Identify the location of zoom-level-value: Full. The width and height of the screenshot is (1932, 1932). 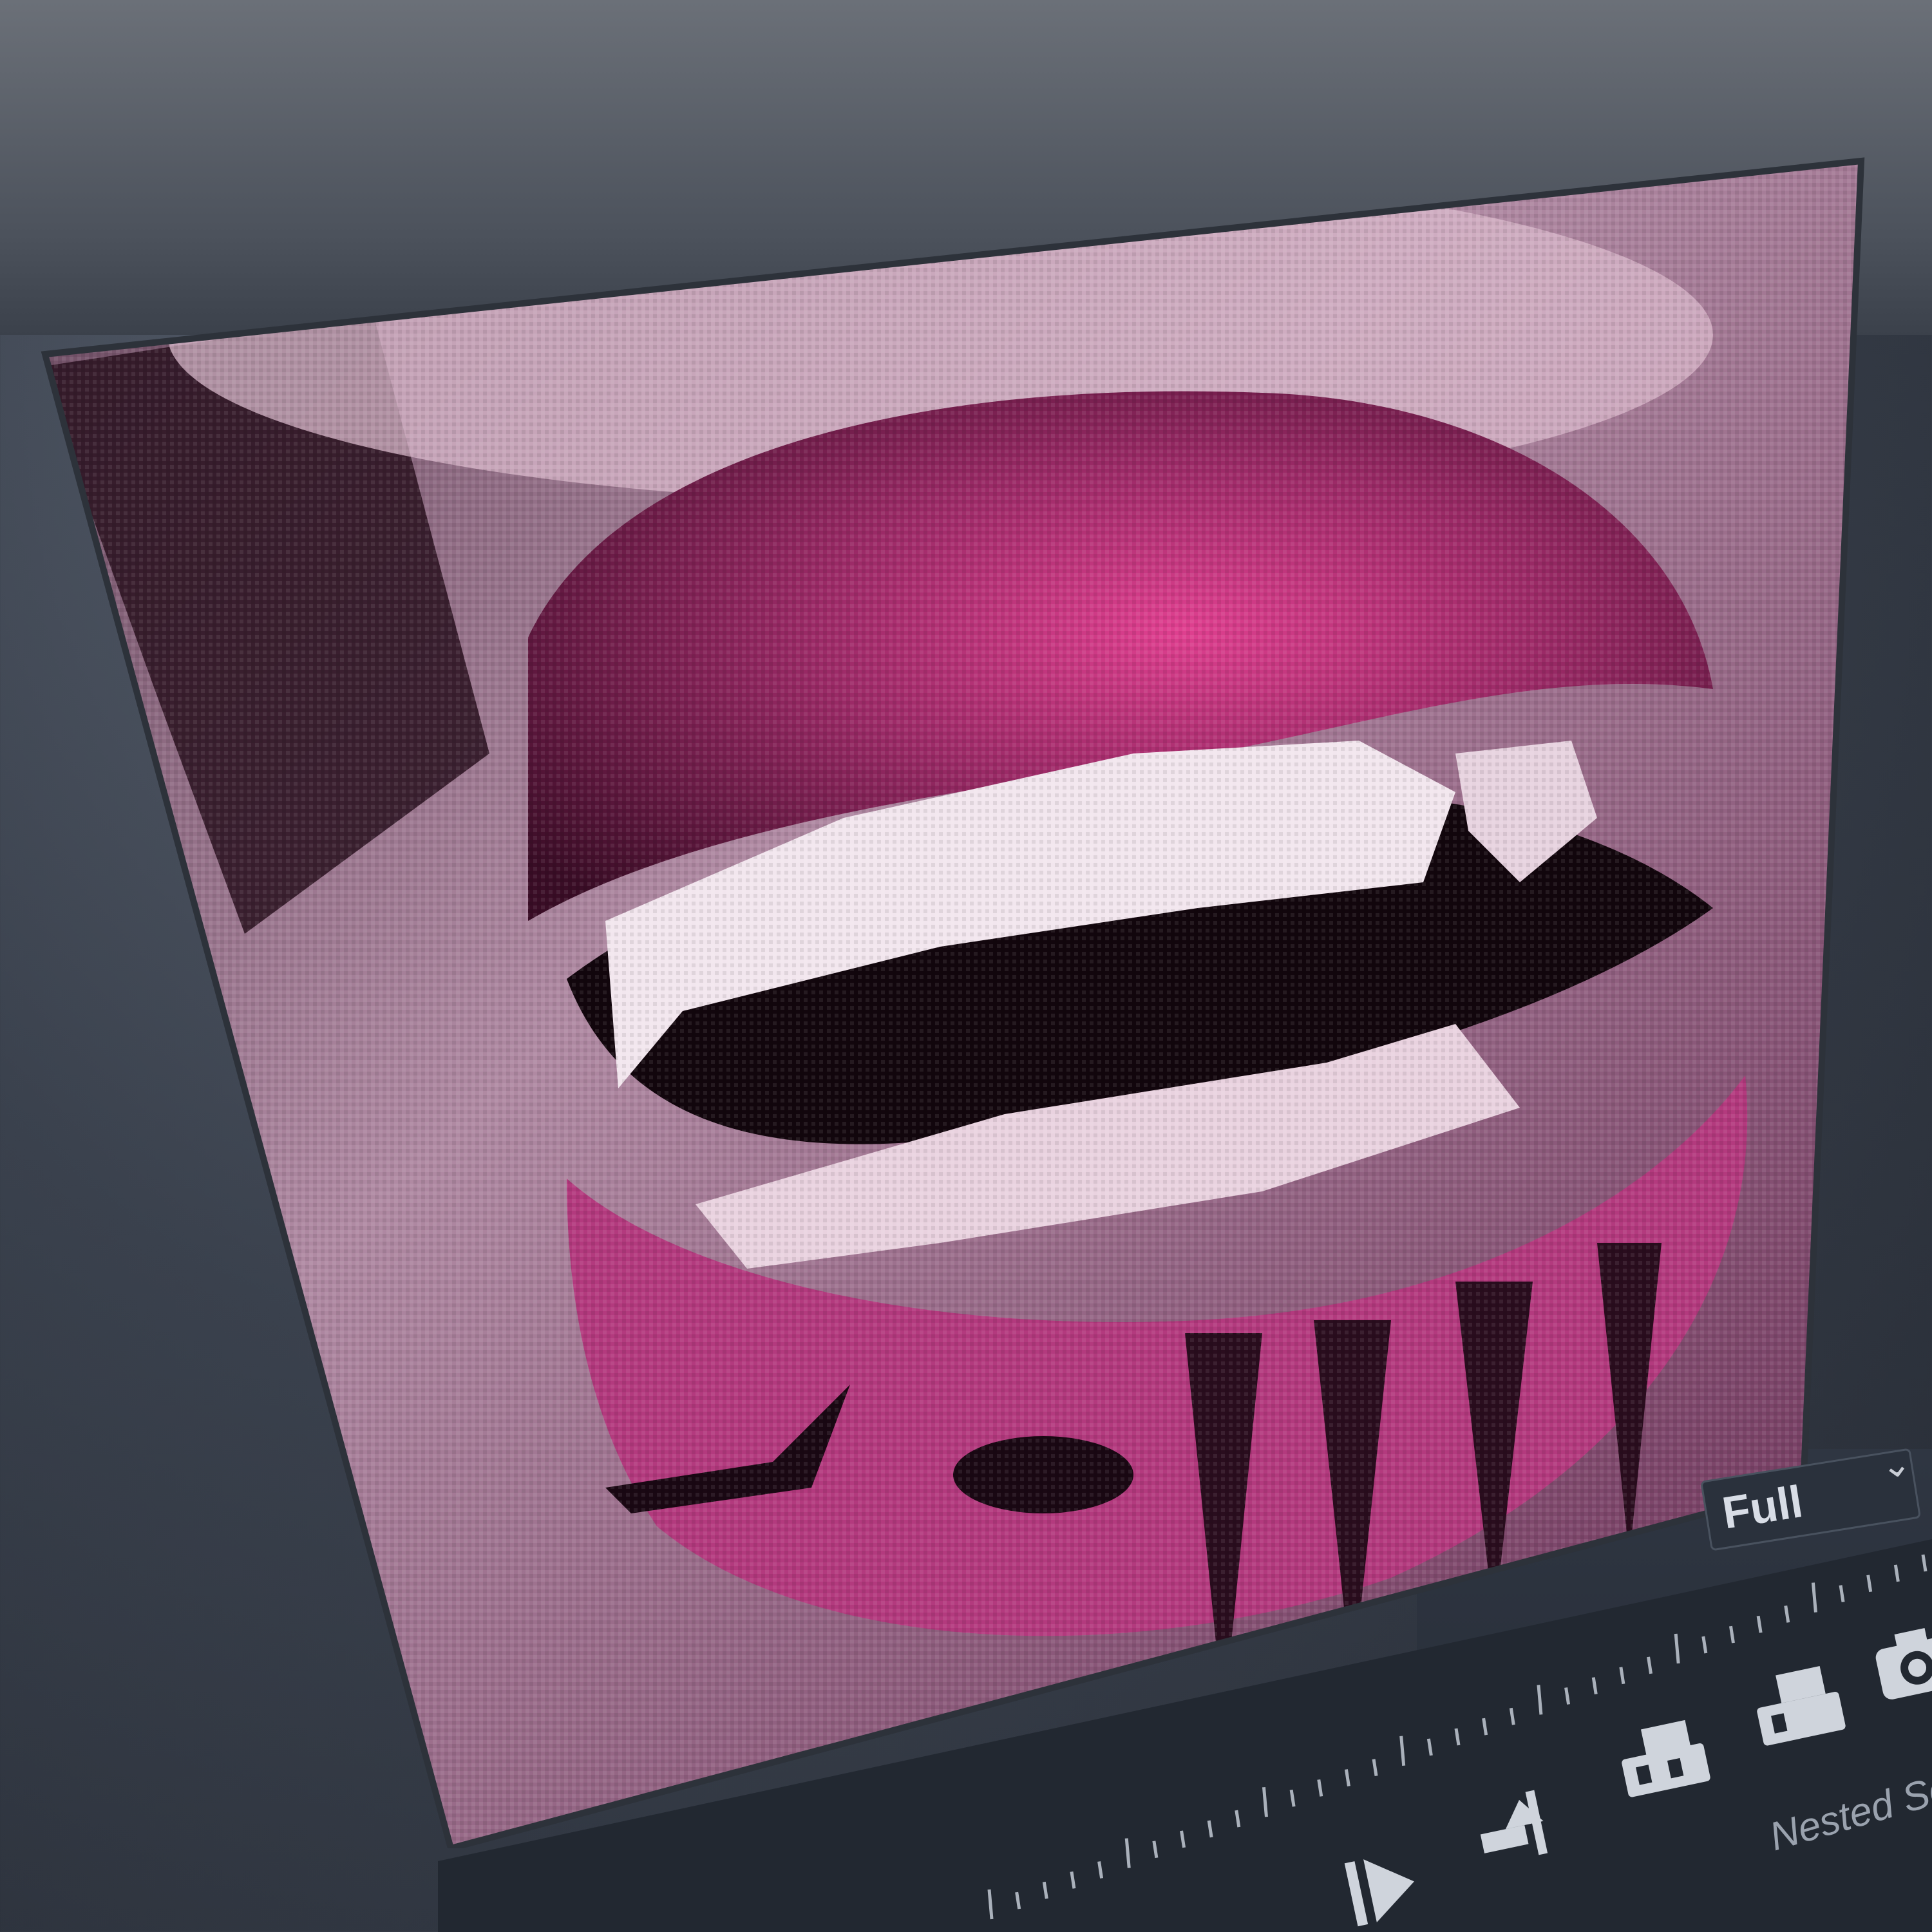
(1762, 1508).